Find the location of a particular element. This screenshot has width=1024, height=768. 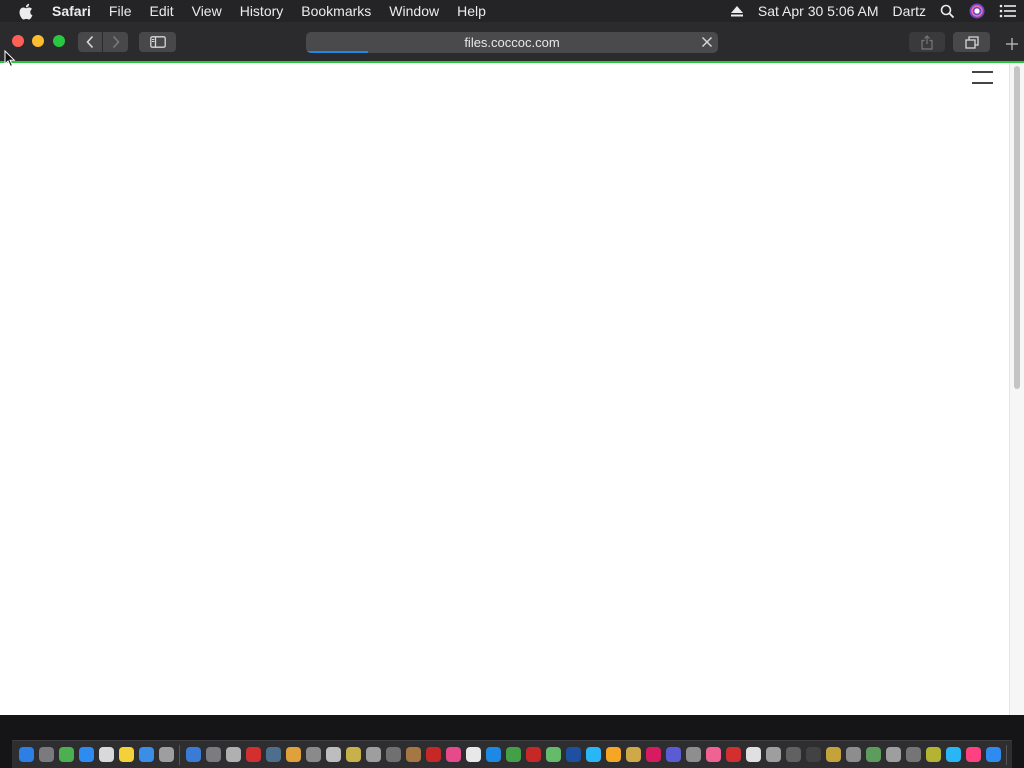

new-tab-icon is located at coordinates (1012, 44).